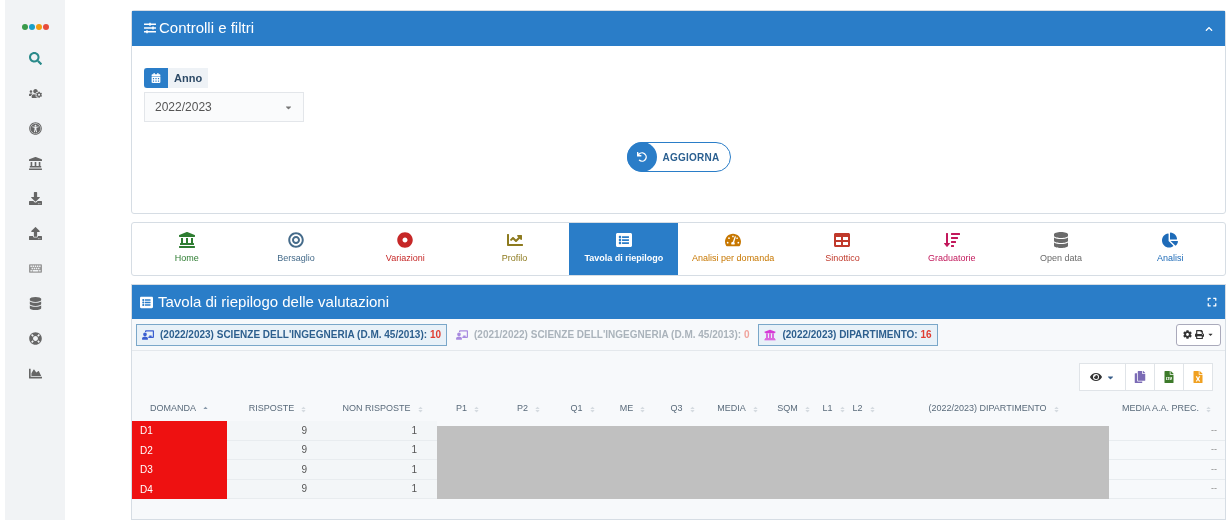 The image size is (1227, 520). What do you see at coordinates (179, 431) in the screenshot?
I see `table-cell: D1` at bounding box center [179, 431].